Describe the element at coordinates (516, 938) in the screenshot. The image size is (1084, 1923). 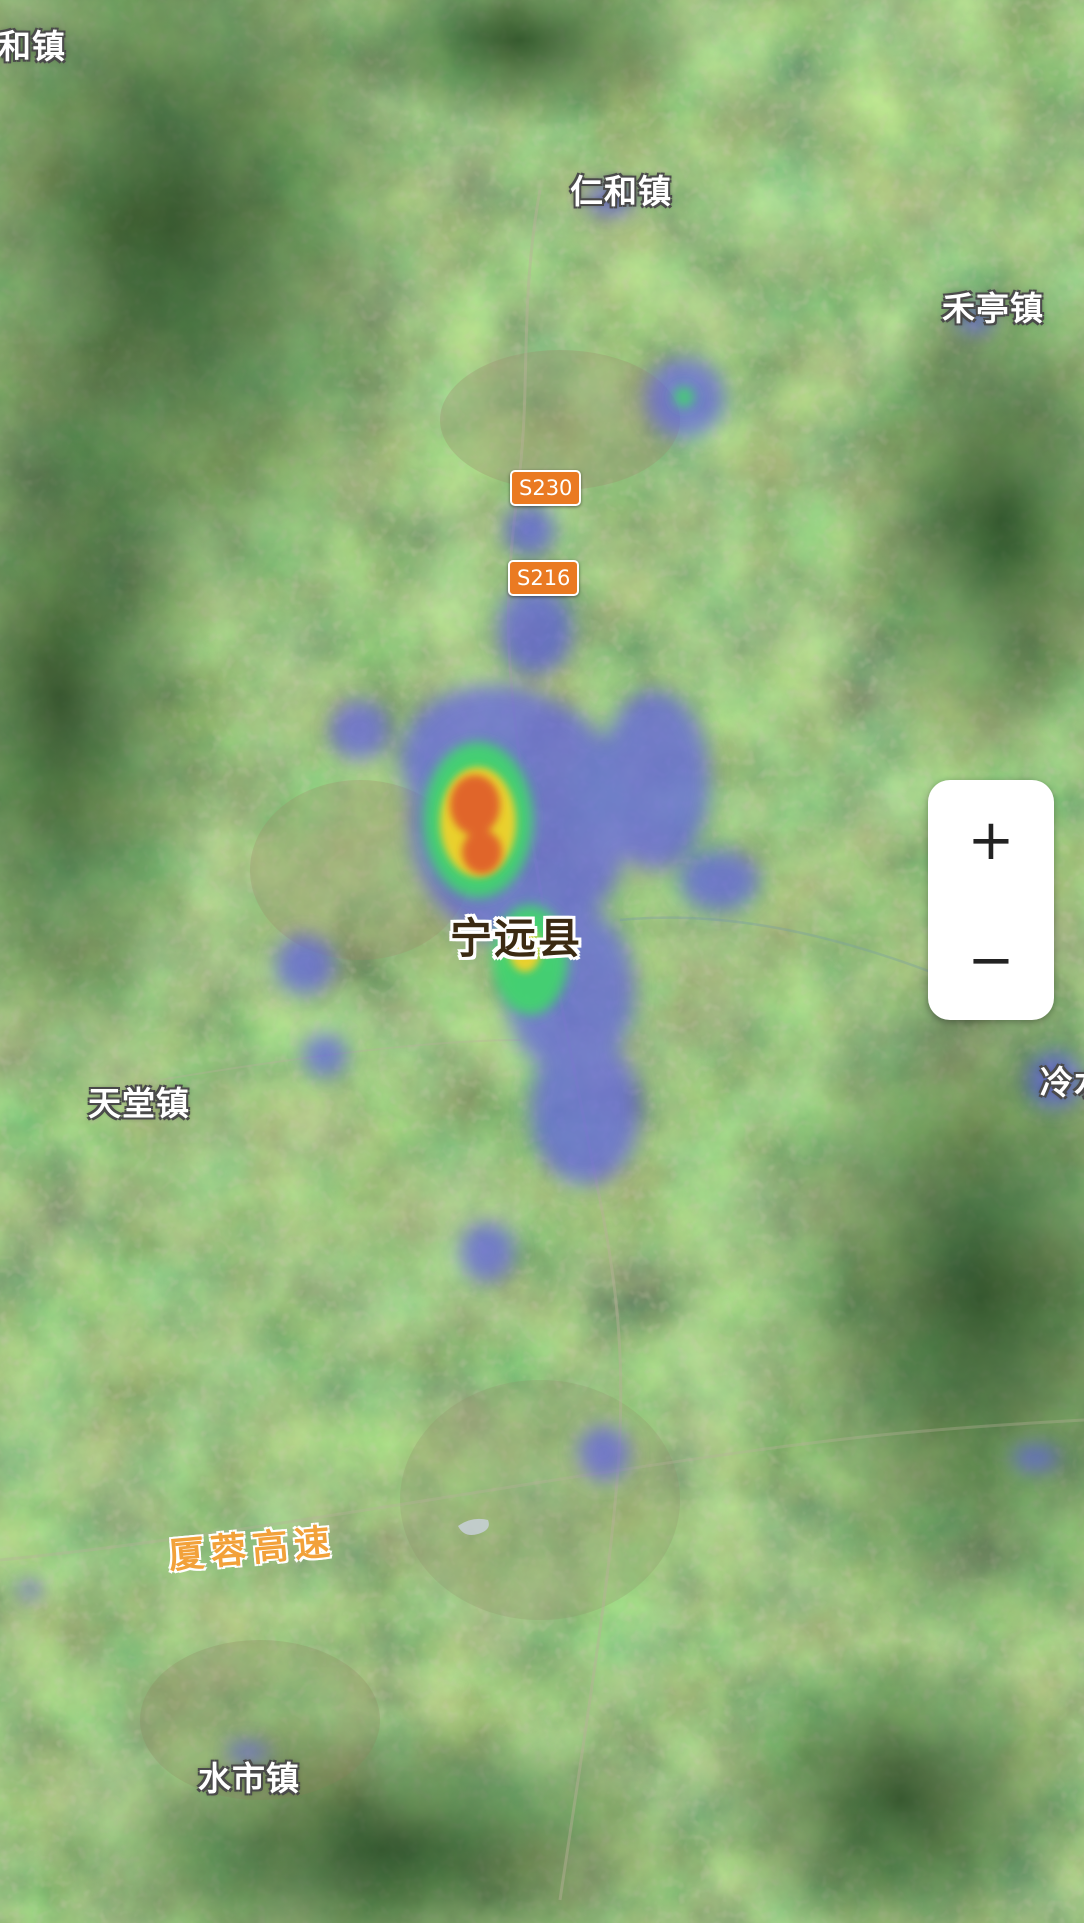
I see `county-label-ningyuan: 宁远县` at that location.